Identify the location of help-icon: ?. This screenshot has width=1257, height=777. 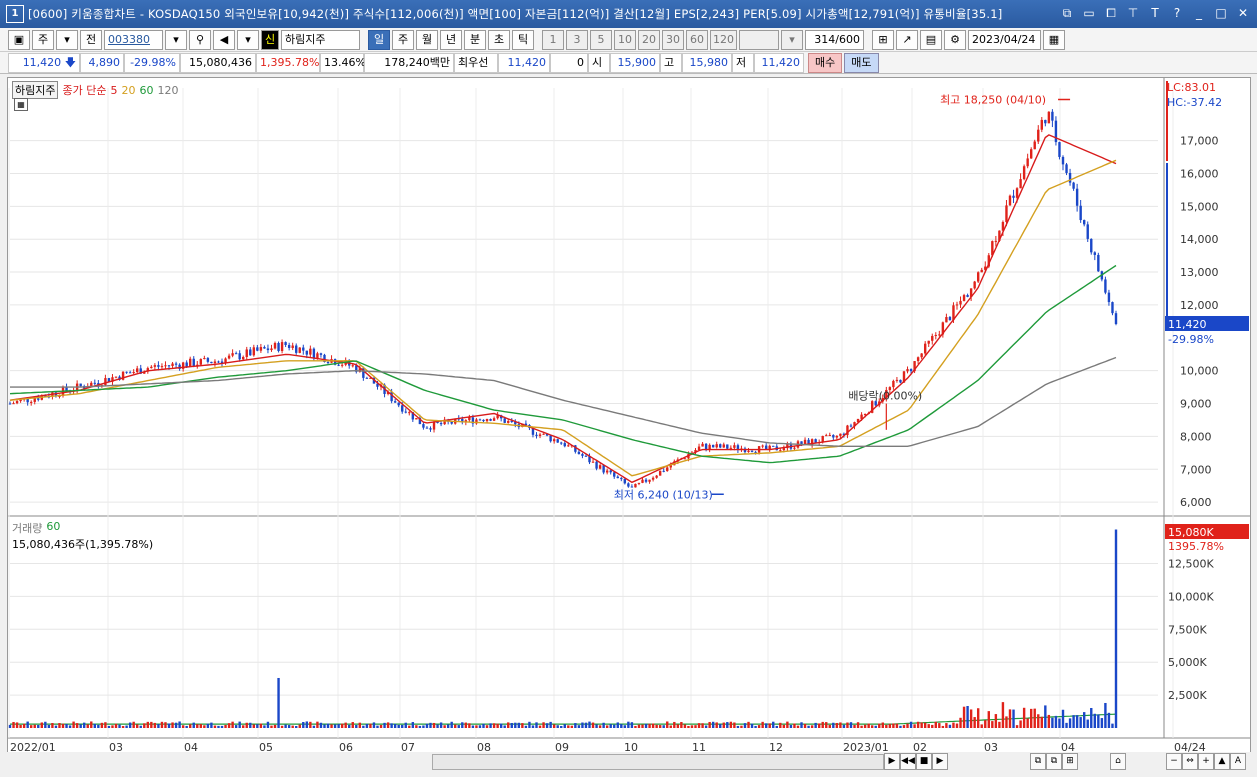
(1177, 13).